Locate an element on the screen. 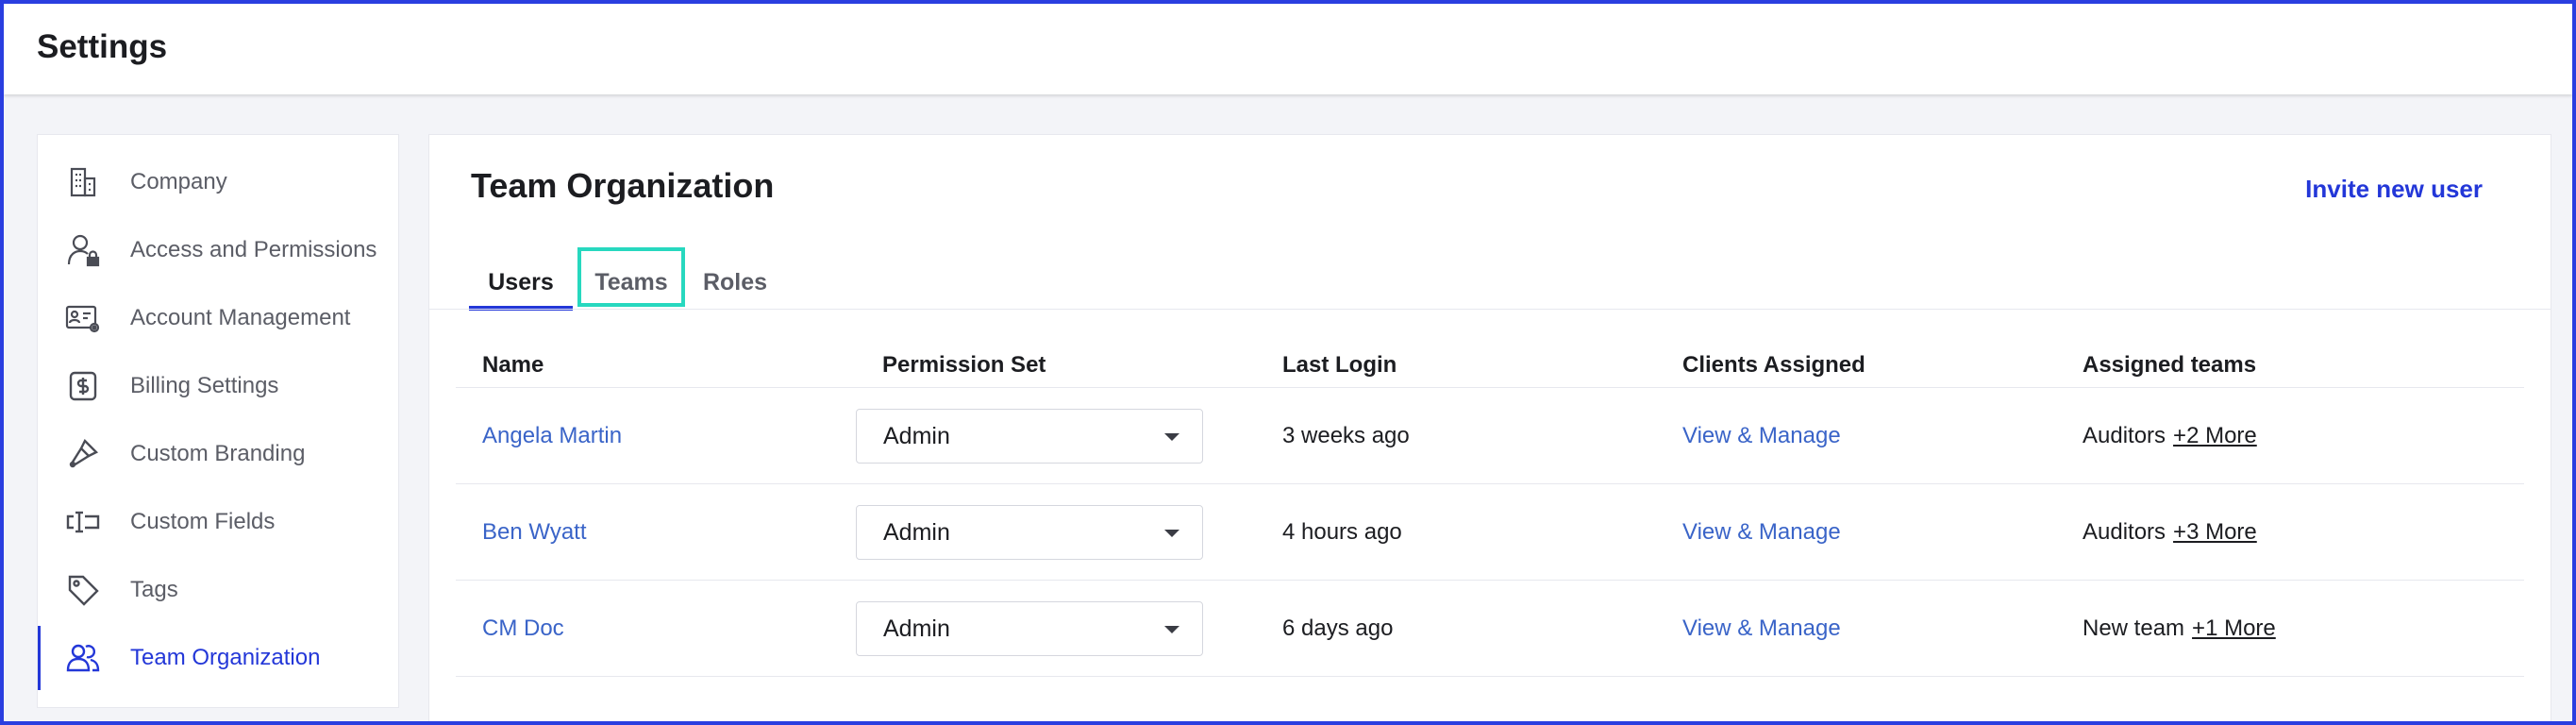  sidebar-item-label: Account Management is located at coordinates (240, 317).